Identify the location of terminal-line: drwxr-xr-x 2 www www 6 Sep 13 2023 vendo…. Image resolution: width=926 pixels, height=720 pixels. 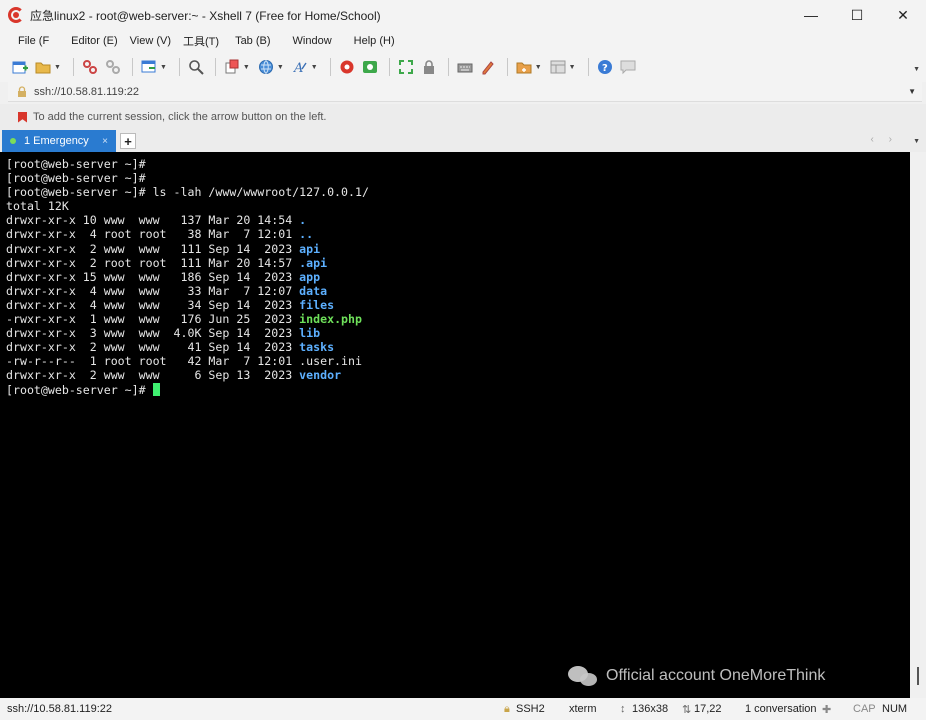
(458, 375).